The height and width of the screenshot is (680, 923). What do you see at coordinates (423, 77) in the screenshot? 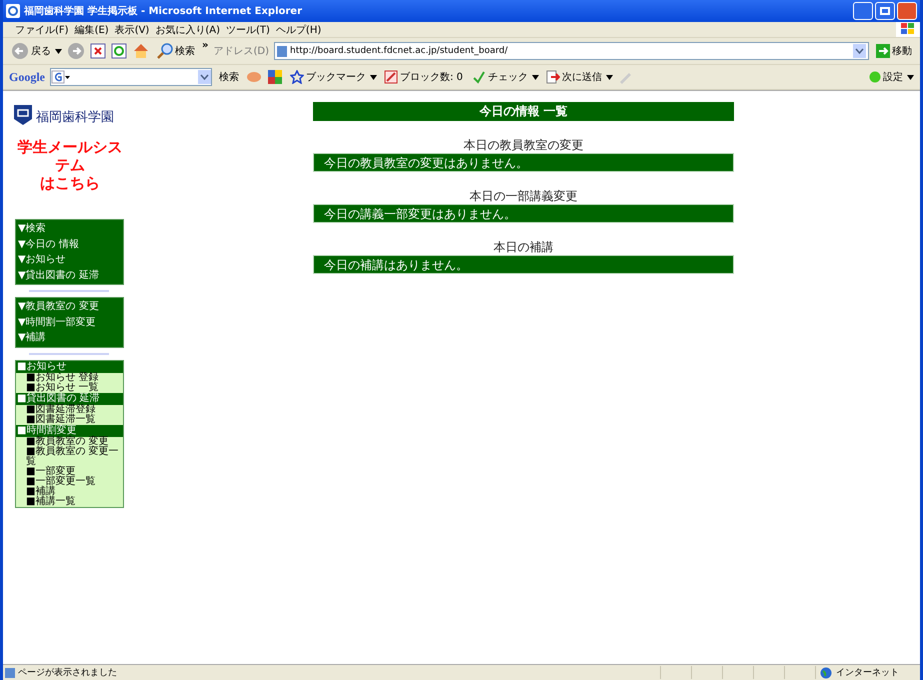
I see `popup-blocker-button: ブロック数: 0` at bounding box center [423, 77].